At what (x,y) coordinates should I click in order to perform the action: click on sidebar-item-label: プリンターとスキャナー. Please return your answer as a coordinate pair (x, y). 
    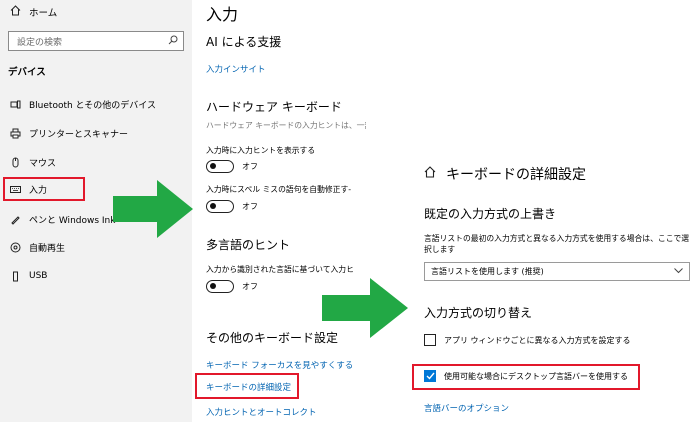
    Looking at the image, I should click on (79, 134).